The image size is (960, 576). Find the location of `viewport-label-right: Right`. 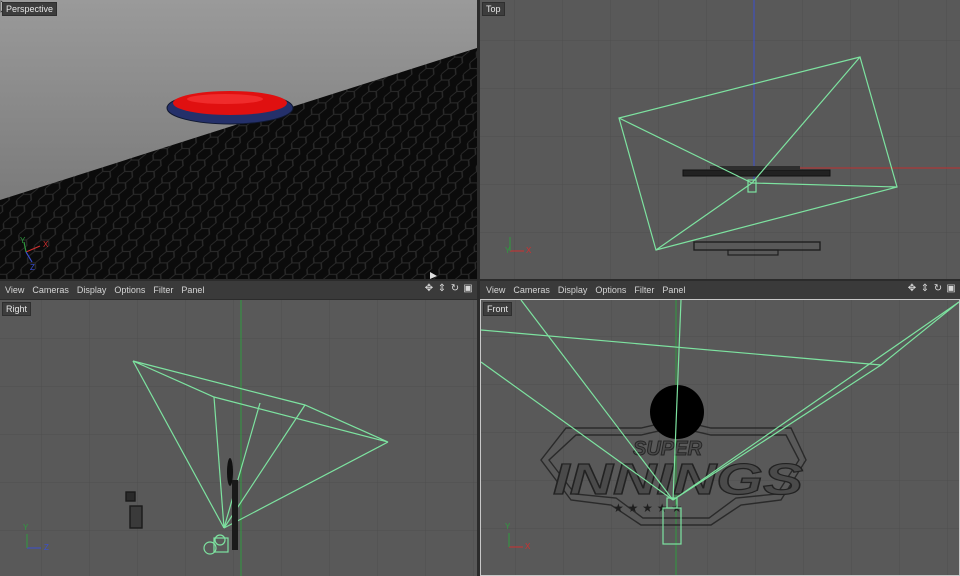

viewport-label-right: Right is located at coordinates (17, 309).